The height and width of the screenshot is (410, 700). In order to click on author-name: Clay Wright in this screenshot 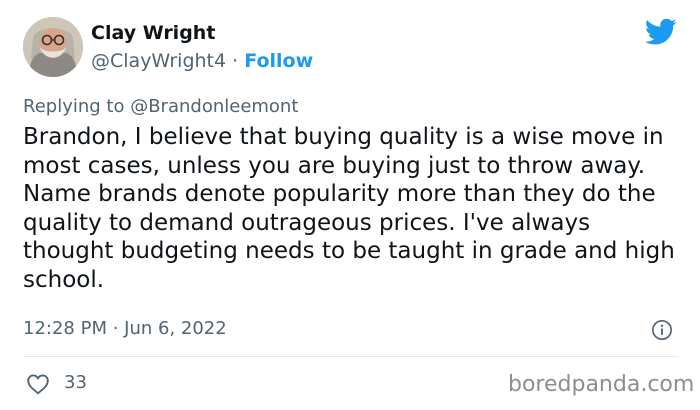, I will do `click(153, 33)`.